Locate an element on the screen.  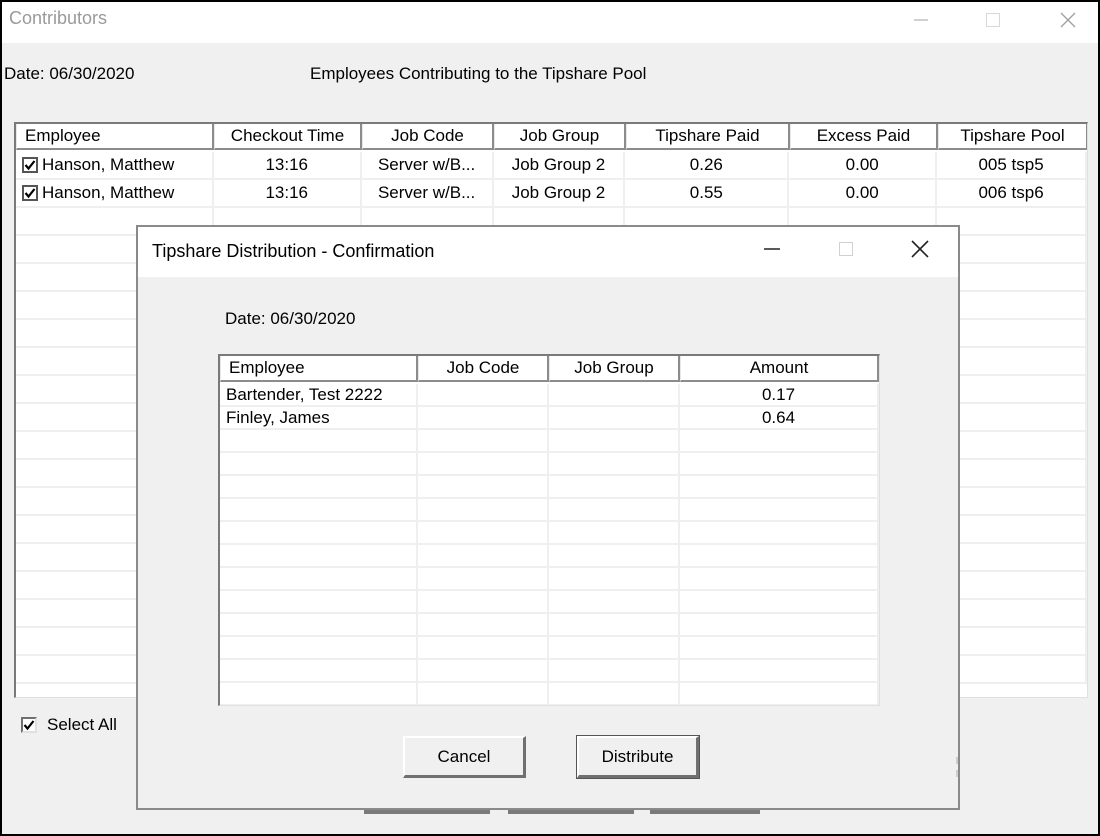
column-header-tipshare-paid: Tipshare Paid is located at coordinates (708, 137).